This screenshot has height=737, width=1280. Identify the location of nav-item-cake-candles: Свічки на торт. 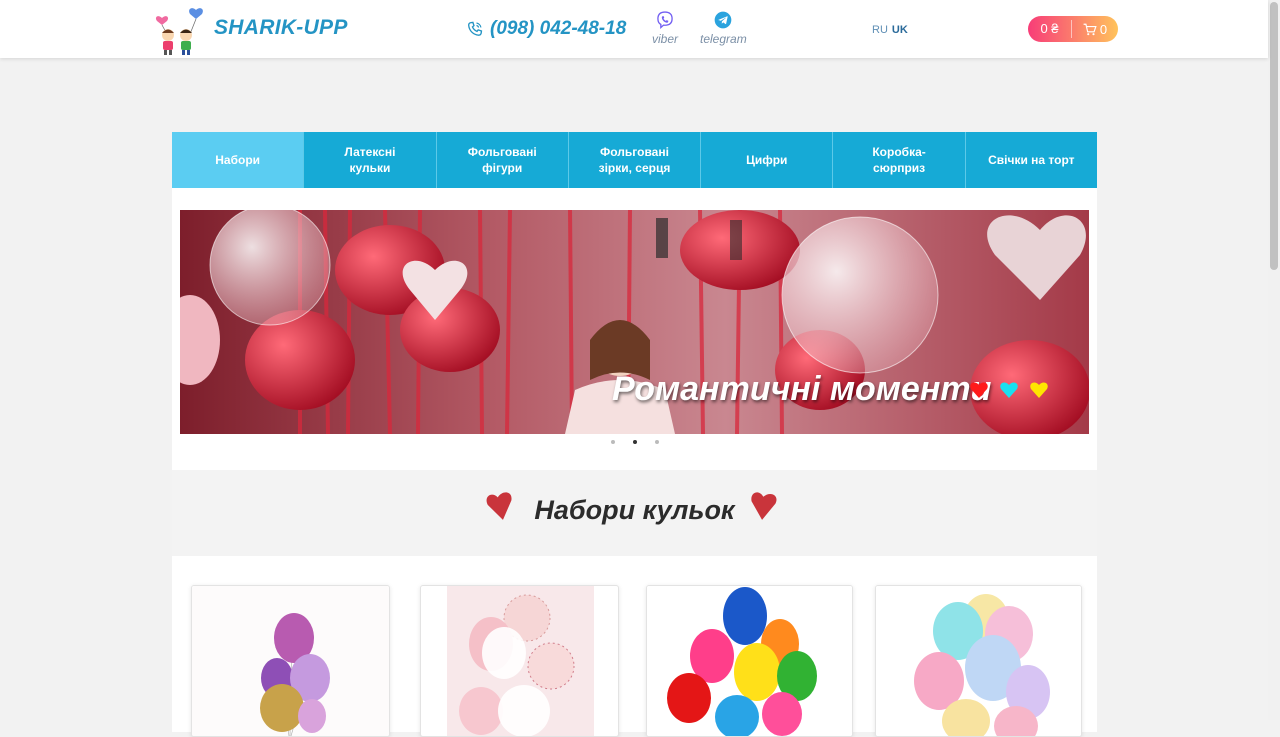
(1031, 160).